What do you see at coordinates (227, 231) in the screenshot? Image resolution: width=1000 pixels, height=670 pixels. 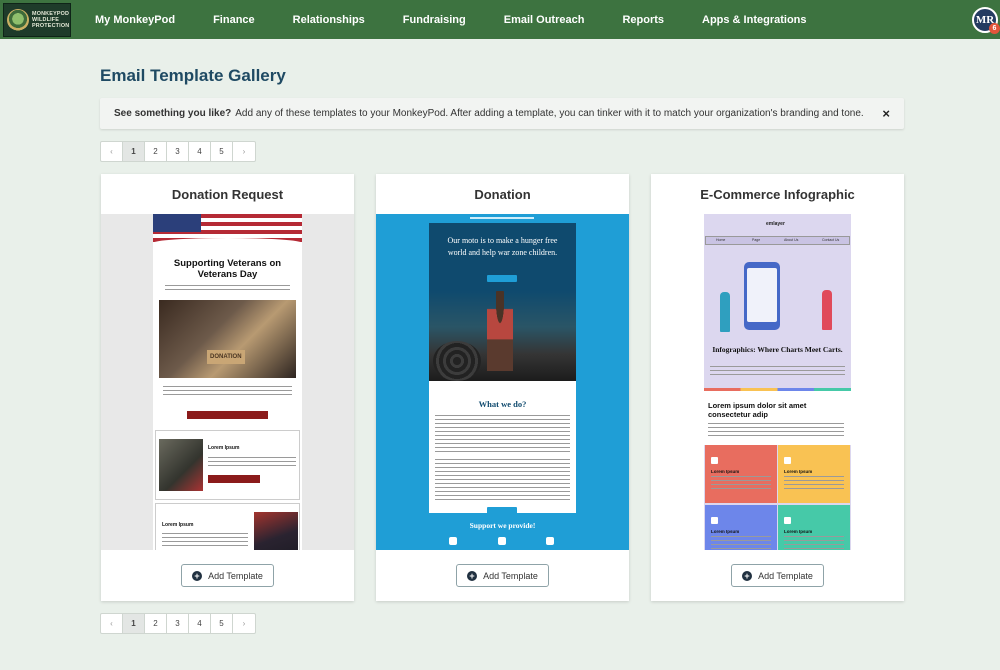 I see `flag-image` at bounding box center [227, 231].